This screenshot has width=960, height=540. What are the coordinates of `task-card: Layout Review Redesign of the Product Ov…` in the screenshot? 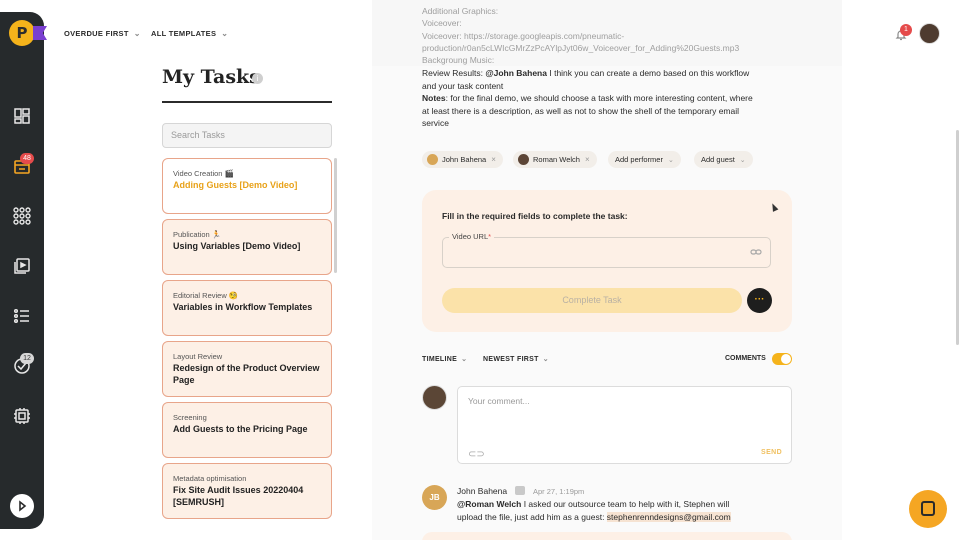 It's located at (247, 369).